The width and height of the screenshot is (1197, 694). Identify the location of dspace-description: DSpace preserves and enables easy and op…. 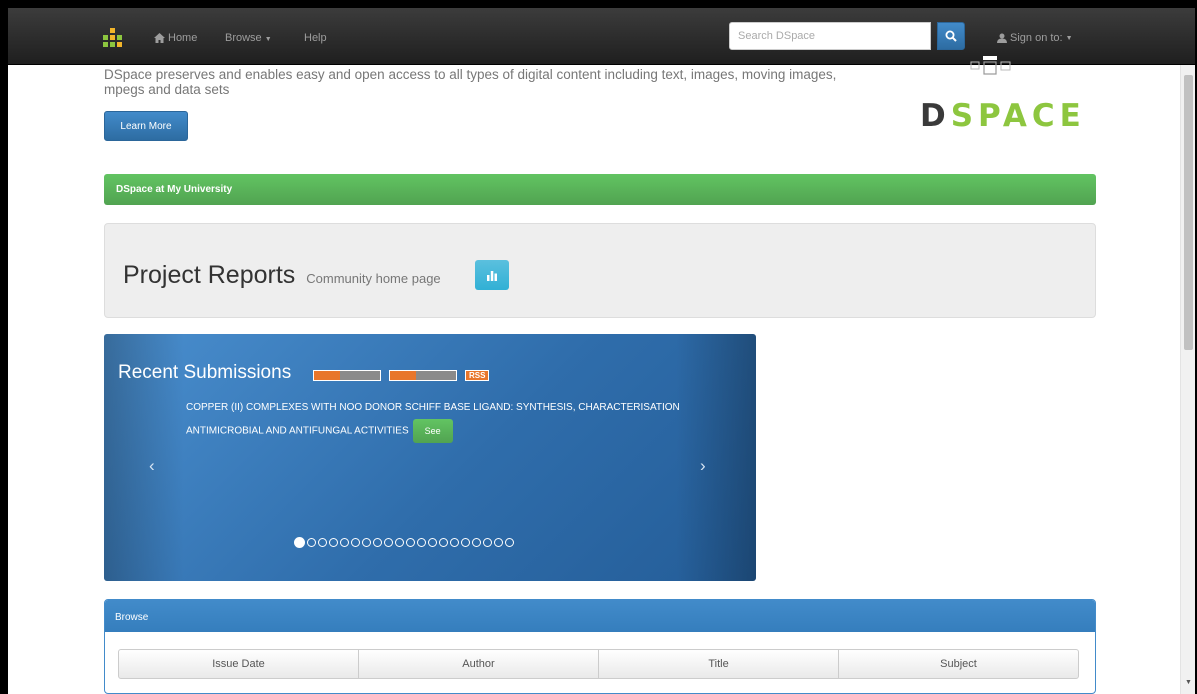
(470, 82).